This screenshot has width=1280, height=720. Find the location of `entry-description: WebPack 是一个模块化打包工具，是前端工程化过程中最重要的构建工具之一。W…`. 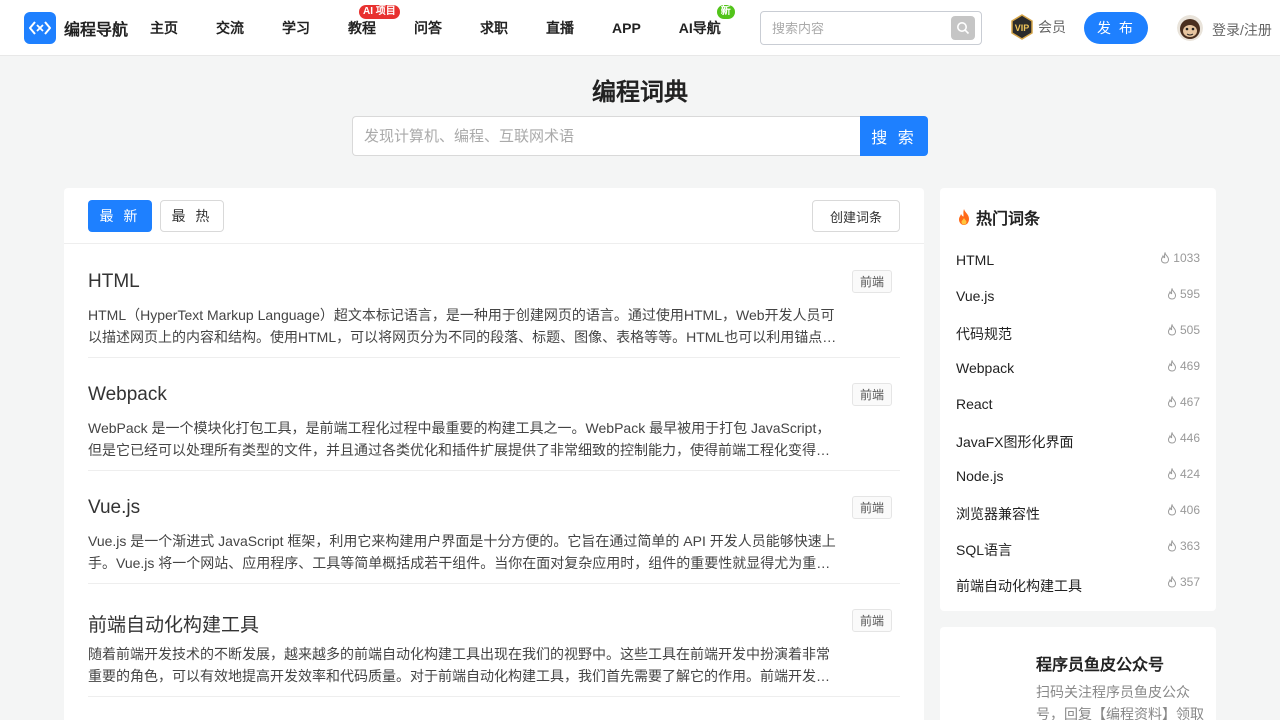

entry-description: WebPack 是一个模块化打包工具，是前端工程化过程中最重要的构建工具之一。W… is located at coordinates (459, 439).